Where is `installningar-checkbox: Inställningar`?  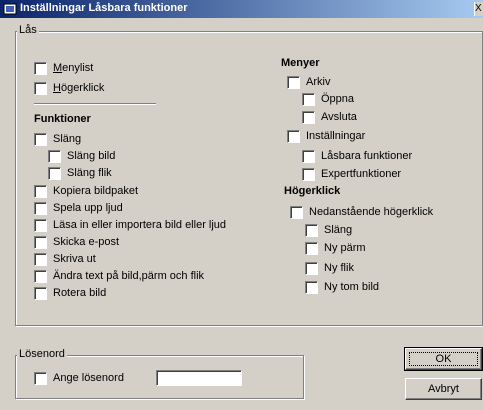 installningar-checkbox: Inställningar is located at coordinates (326, 136).